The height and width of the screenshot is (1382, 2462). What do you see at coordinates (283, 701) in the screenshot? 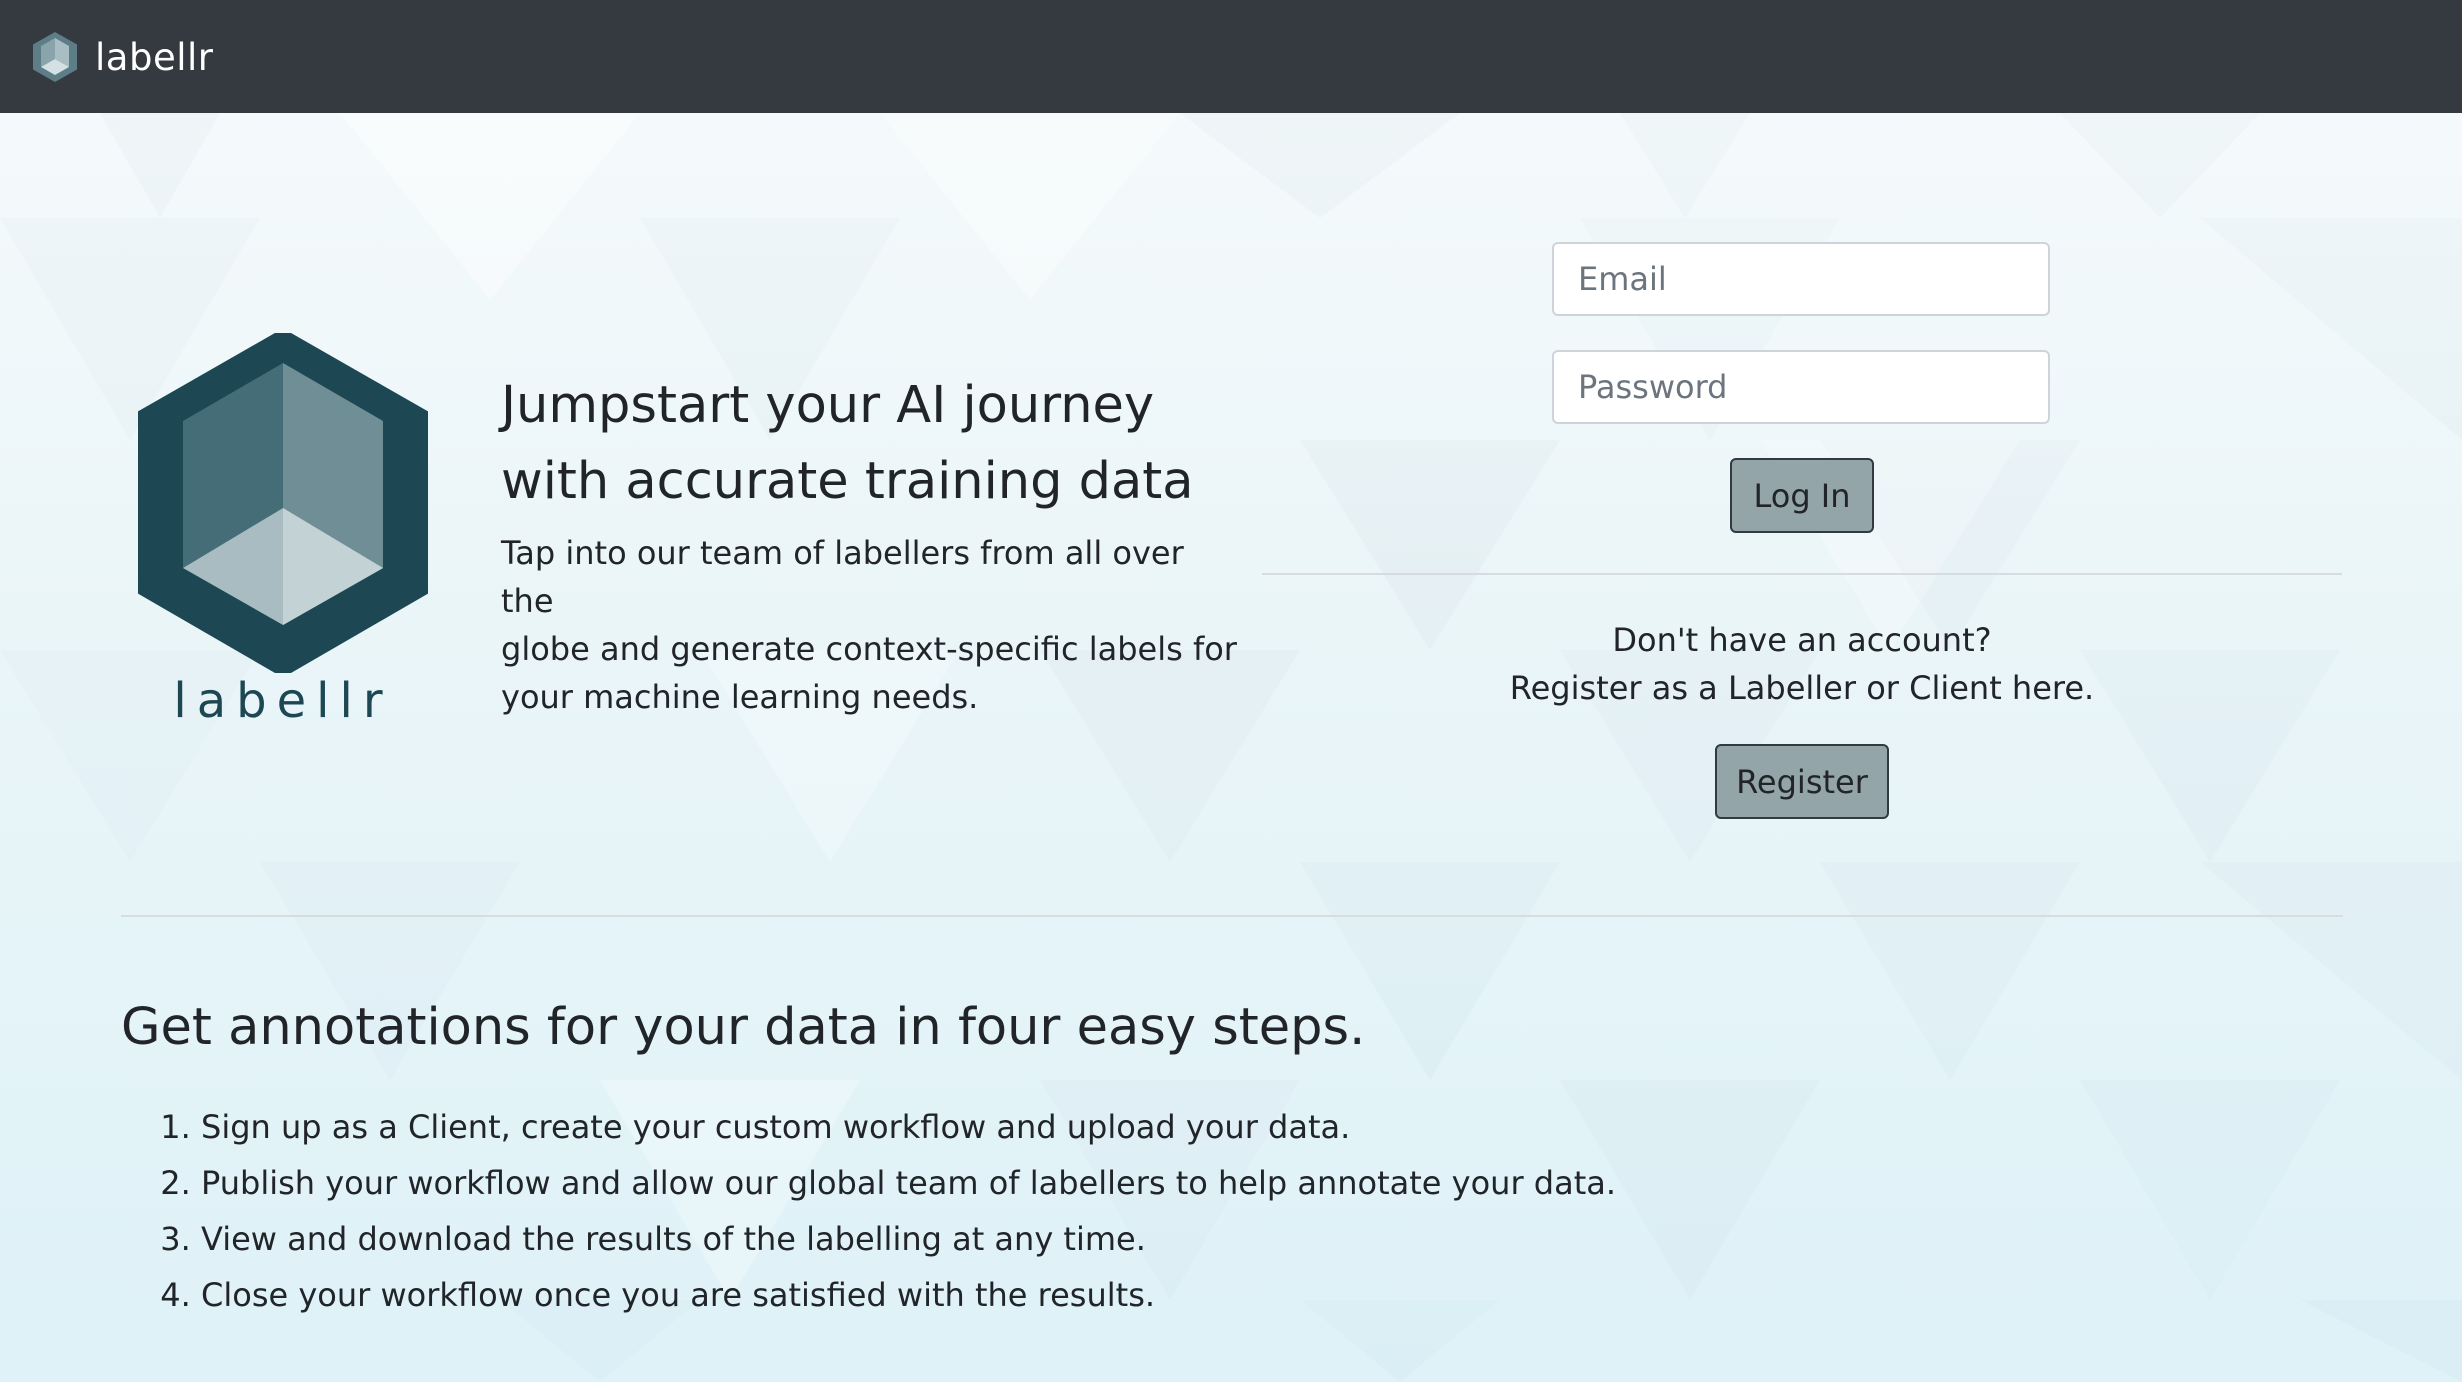
I see `hero-logo-wordmark: labellr` at bounding box center [283, 701].